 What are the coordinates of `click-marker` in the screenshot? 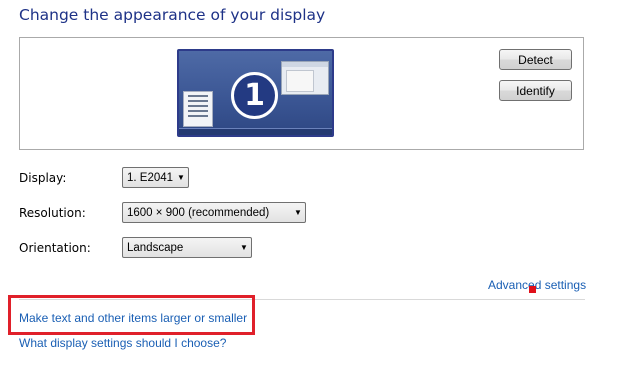 It's located at (532, 289).